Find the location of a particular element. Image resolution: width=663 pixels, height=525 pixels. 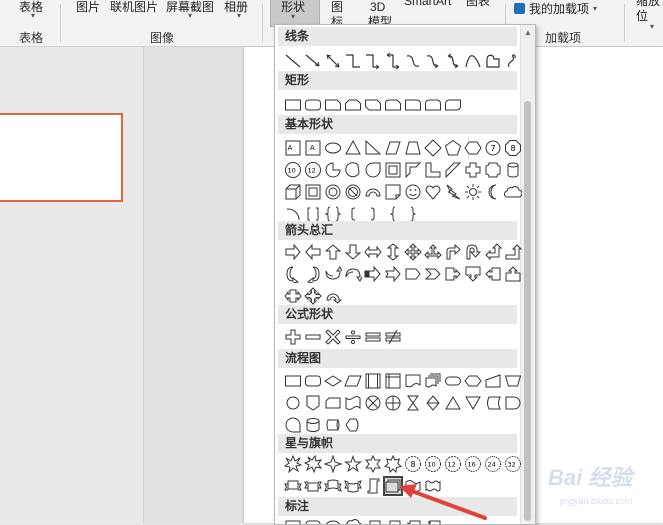

album-button: 相册 is located at coordinates (236, 7).